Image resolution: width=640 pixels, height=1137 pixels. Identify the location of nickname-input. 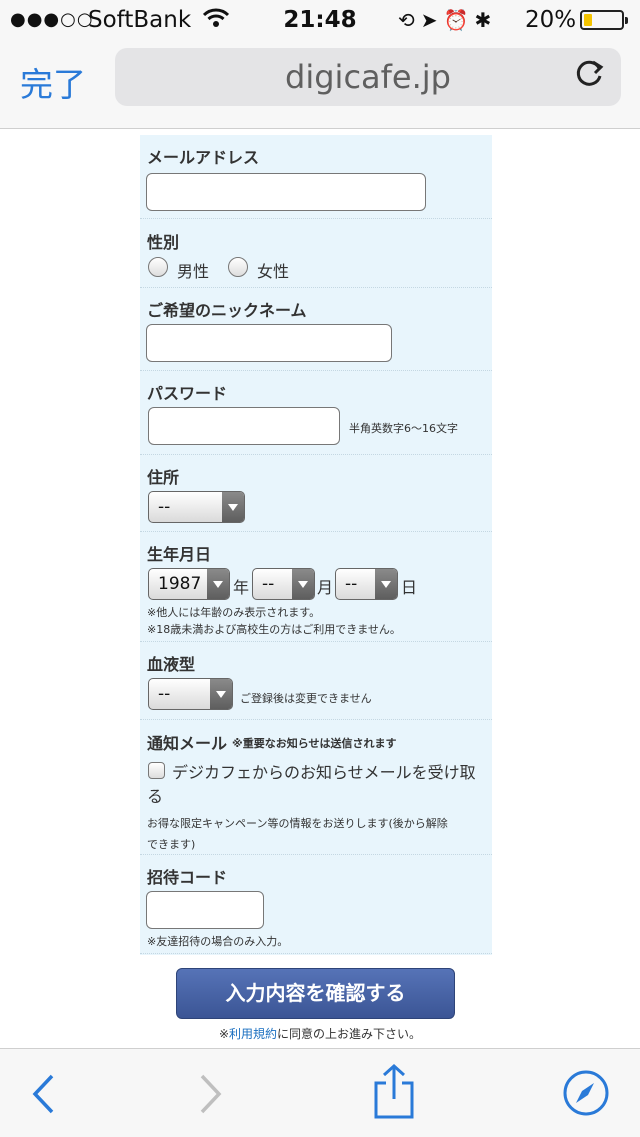
(269, 343).